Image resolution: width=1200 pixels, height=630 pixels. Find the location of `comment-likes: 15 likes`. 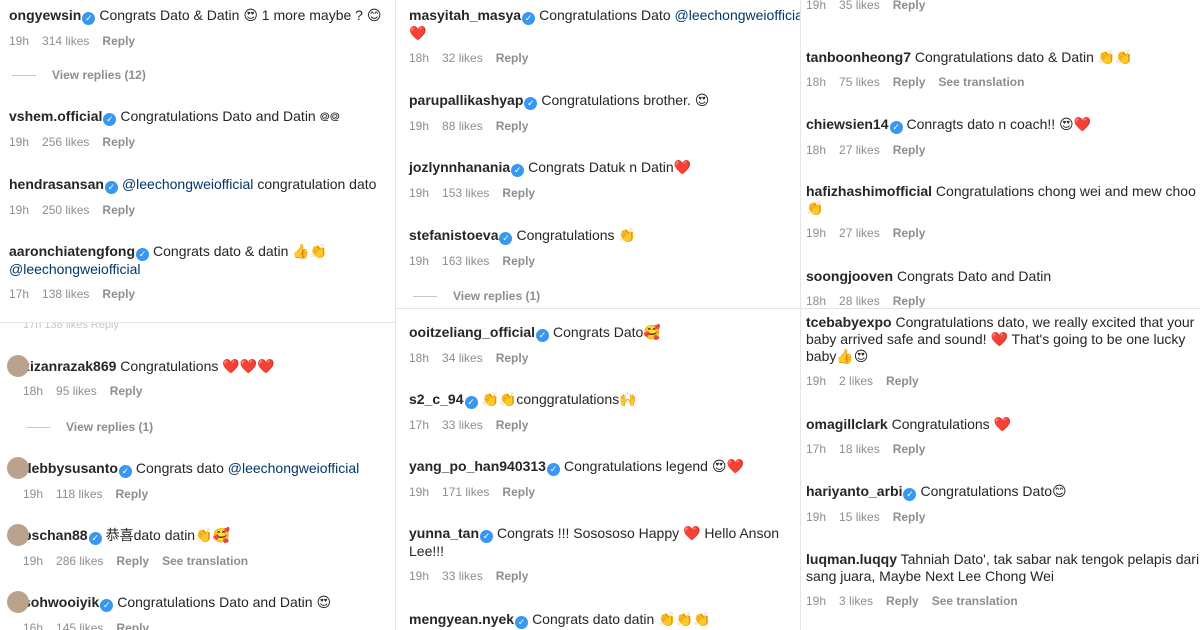

comment-likes: 15 likes is located at coordinates (859, 517).